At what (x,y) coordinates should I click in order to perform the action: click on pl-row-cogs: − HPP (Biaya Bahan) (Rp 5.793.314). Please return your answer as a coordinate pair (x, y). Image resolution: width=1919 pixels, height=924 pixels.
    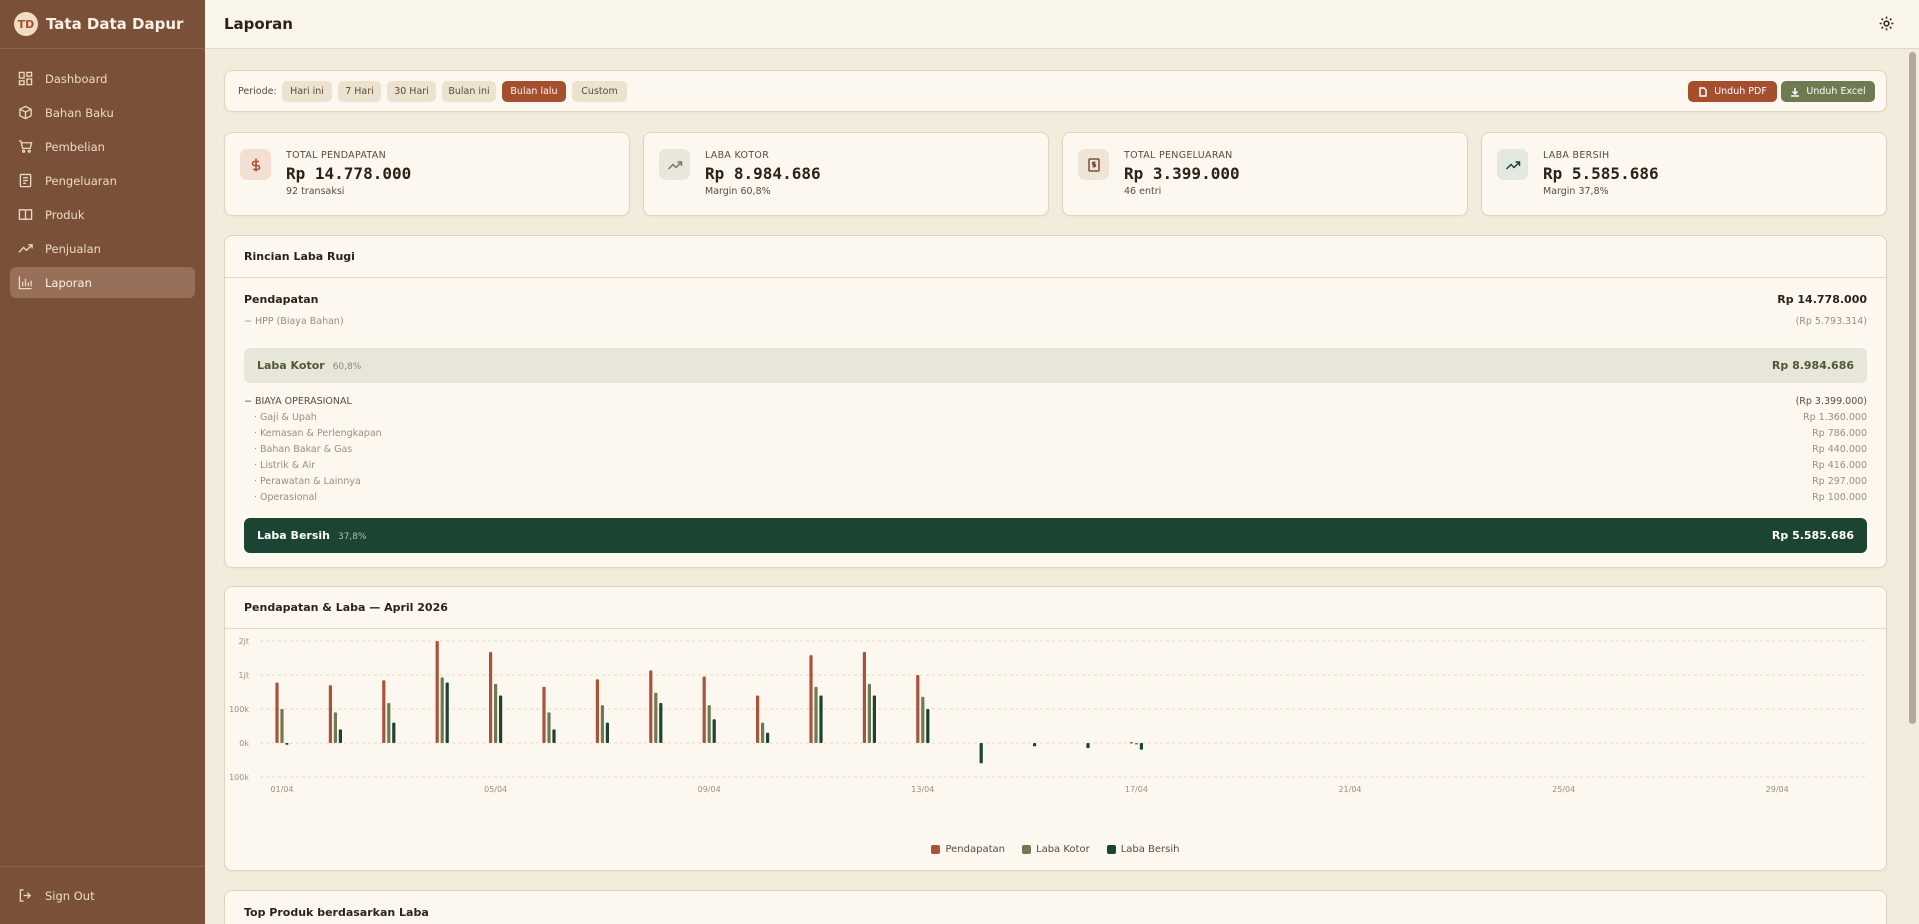
    Looking at the image, I should click on (1055, 321).